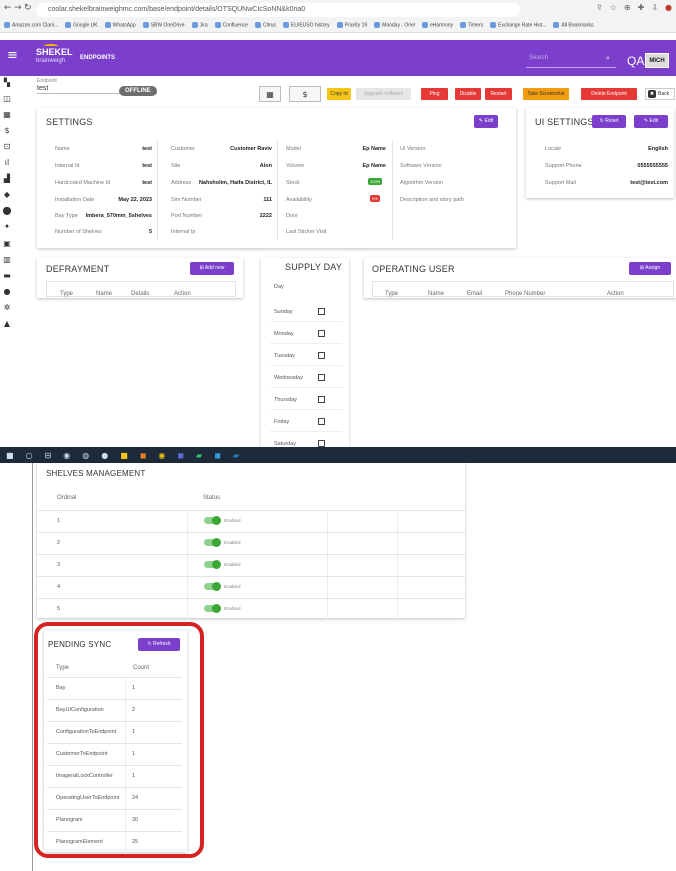 This screenshot has height=871, width=676. What do you see at coordinates (8, 8) in the screenshot?
I see `back-arrow-icon: ←` at bounding box center [8, 8].